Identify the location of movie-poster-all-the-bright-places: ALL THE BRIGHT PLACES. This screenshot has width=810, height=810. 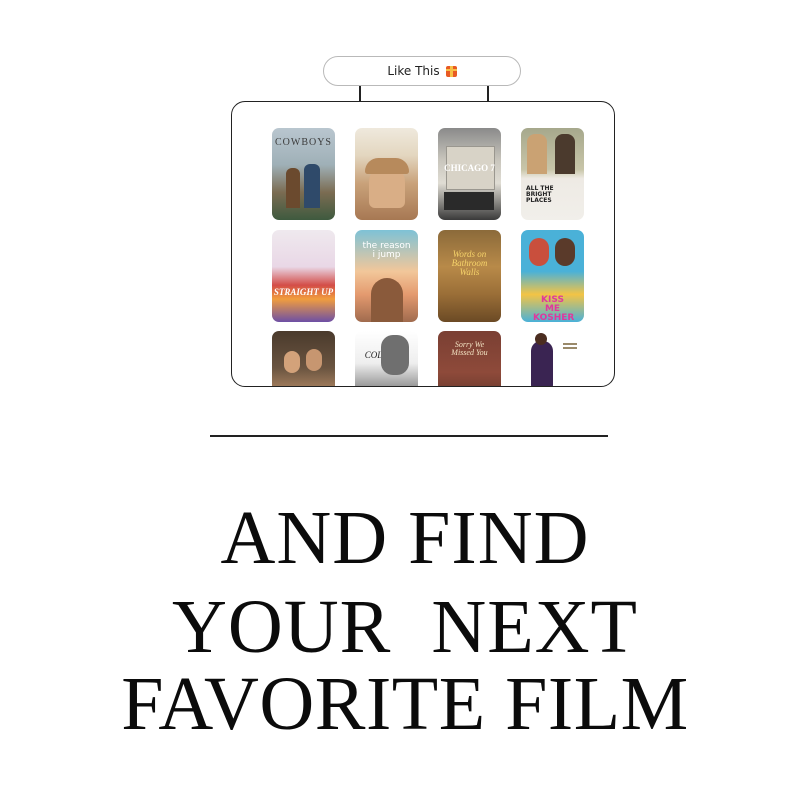
(552, 174).